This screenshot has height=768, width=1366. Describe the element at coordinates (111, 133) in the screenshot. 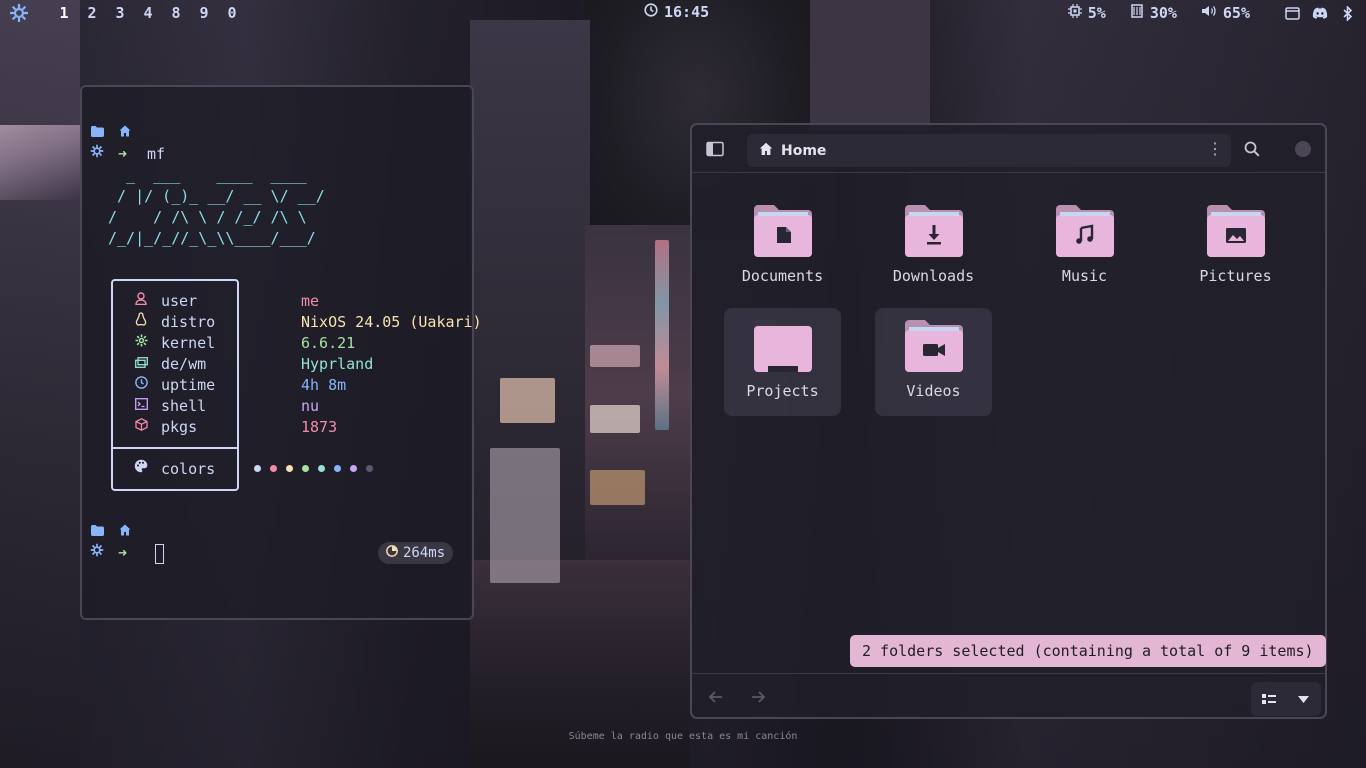

I see `prompt-path` at that location.